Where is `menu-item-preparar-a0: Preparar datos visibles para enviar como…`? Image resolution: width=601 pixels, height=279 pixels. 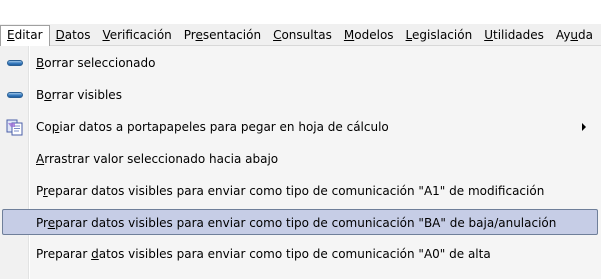 menu-item-preparar-a0: Preparar datos visibles para enviar como… is located at coordinates (300, 254).